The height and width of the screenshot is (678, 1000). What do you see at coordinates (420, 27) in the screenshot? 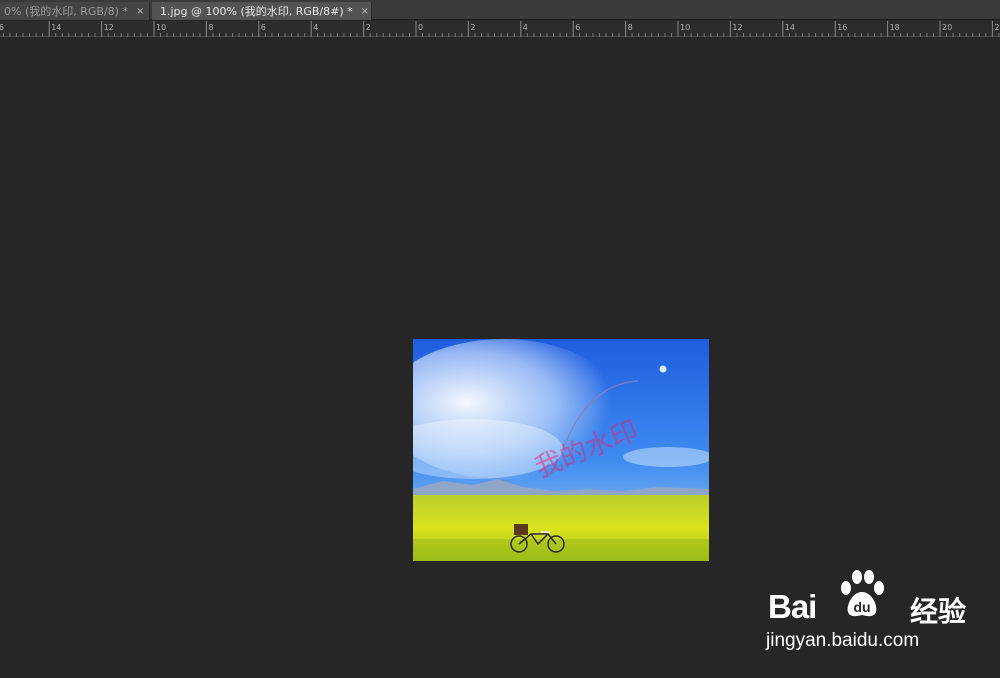
I see `ruler-label: 0` at bounding box center [420, 27].